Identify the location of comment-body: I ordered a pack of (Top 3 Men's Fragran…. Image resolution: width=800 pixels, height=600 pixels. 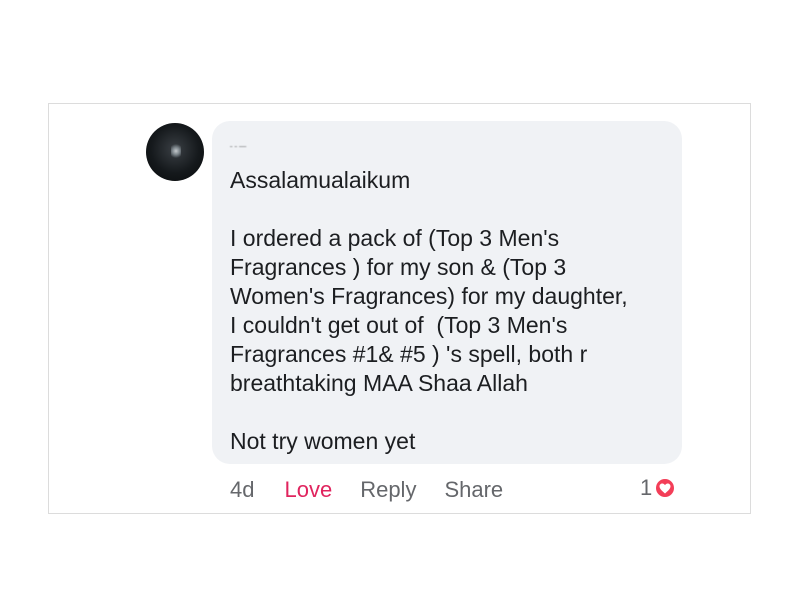
(429, 310).